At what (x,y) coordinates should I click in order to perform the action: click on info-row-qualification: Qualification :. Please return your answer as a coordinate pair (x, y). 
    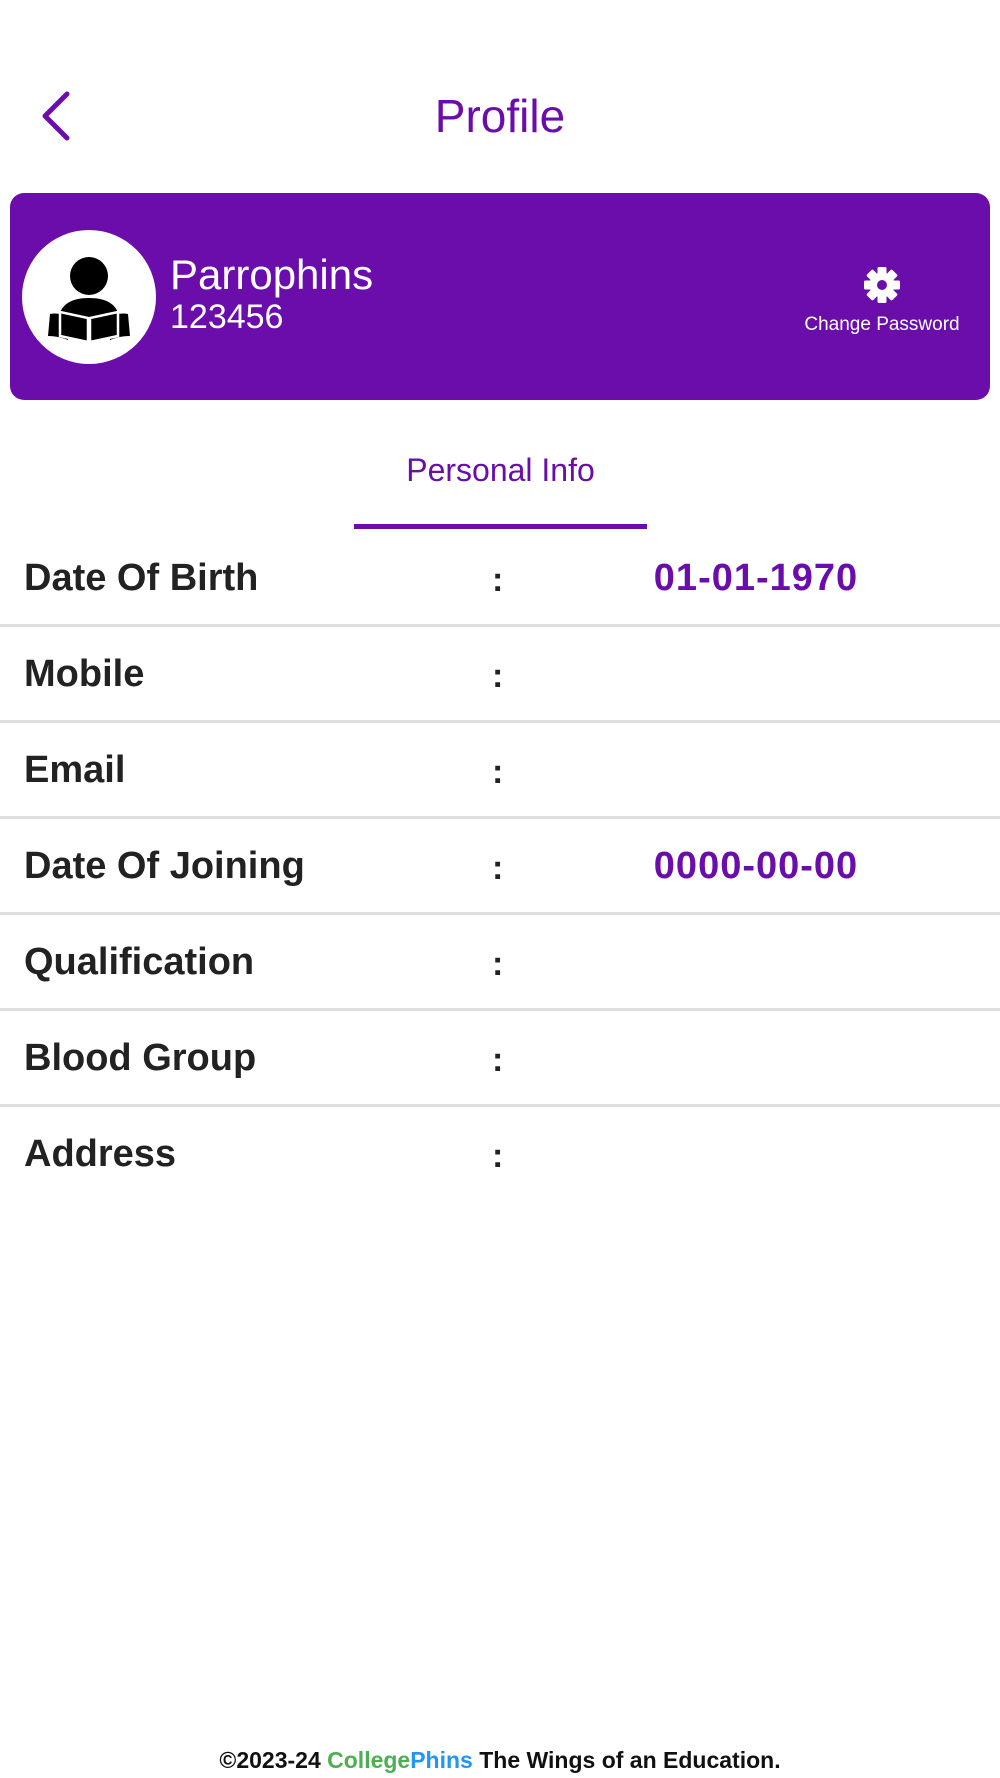
    Looking at the image, I should click on (500, 963).